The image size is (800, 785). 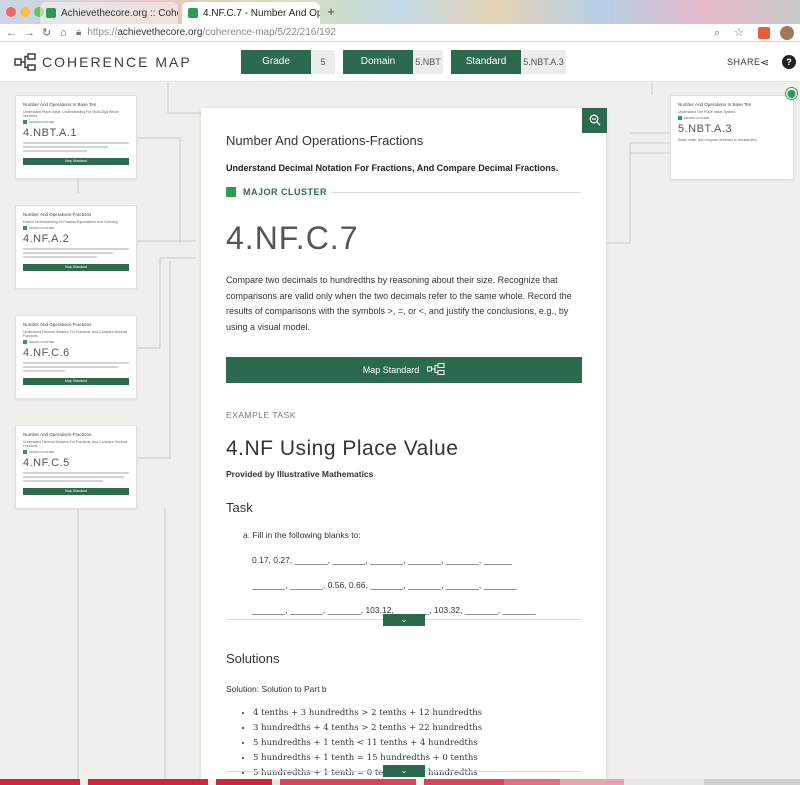 What do you see at coordinates (50, 133) in the screenshot?
I see `card-code: 4.NBT.A.1` at bounding box center [50, 133].